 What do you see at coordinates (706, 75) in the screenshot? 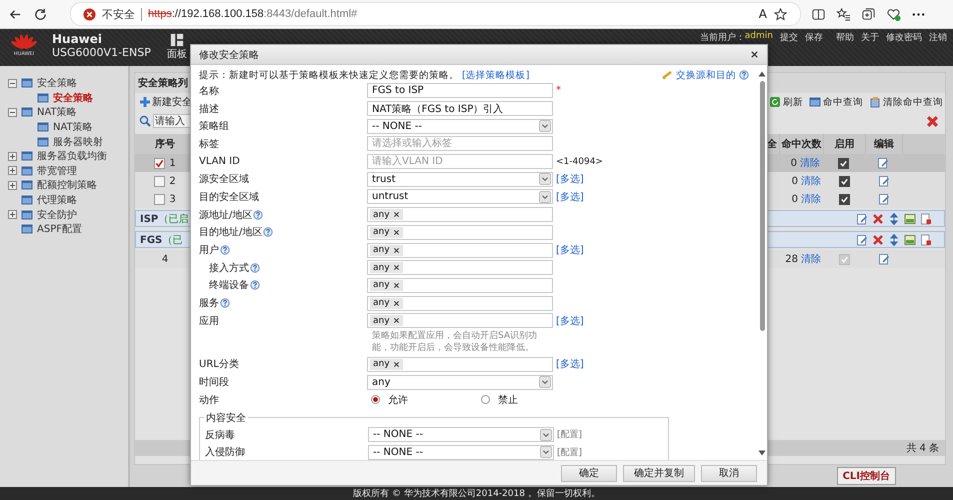
I see `swap-link: 交换源和目的` at bounding box center [706, 75].